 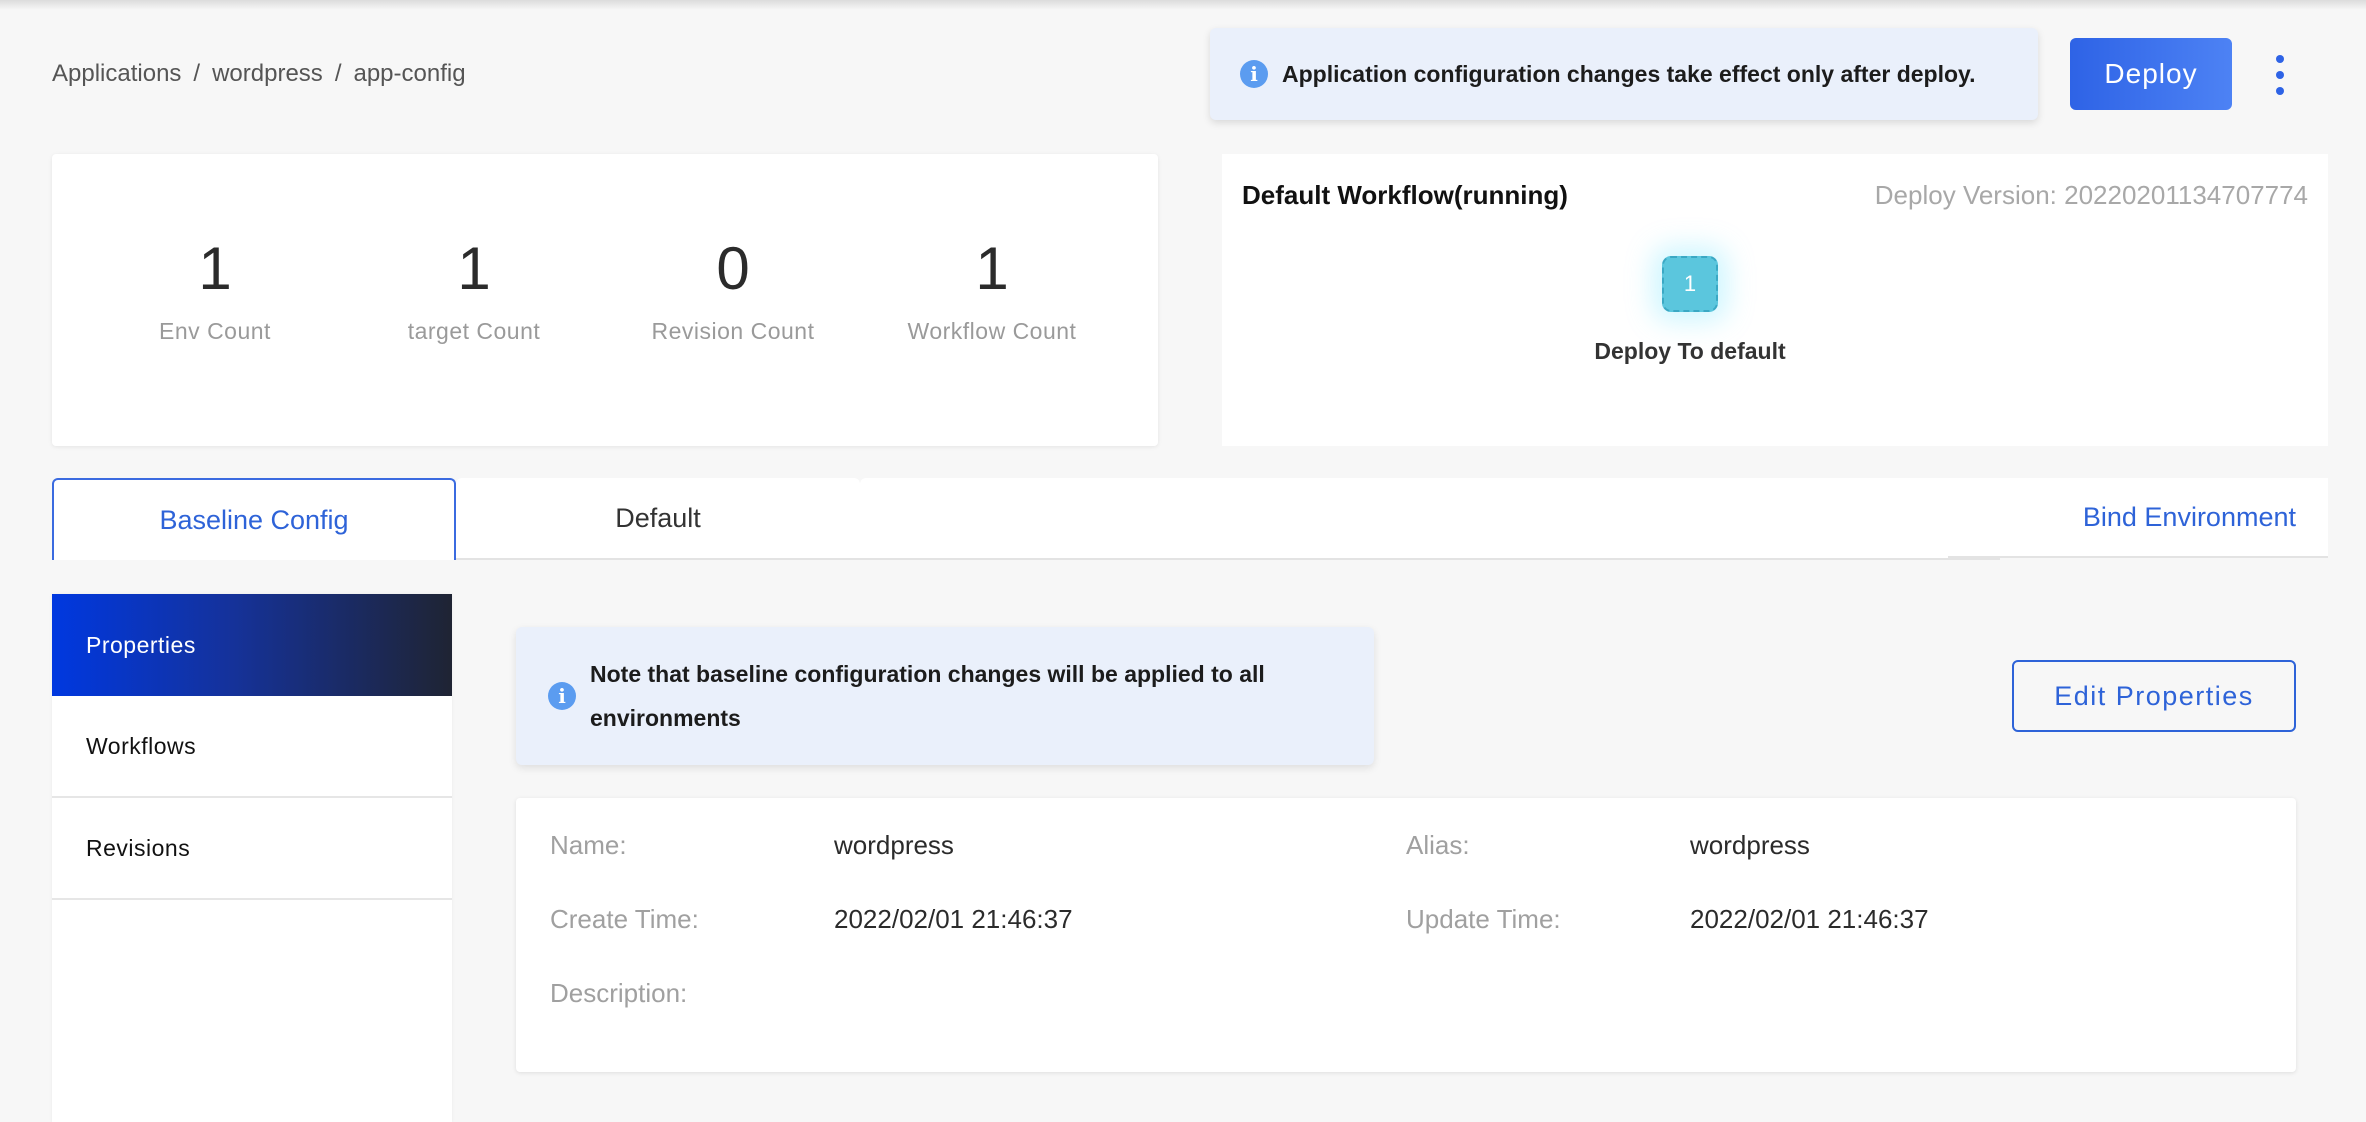 What do you see at coordinates (1438, 845) in the screenshot?
I see `alias-label: Alias:` at bounding box center [1438, 845].